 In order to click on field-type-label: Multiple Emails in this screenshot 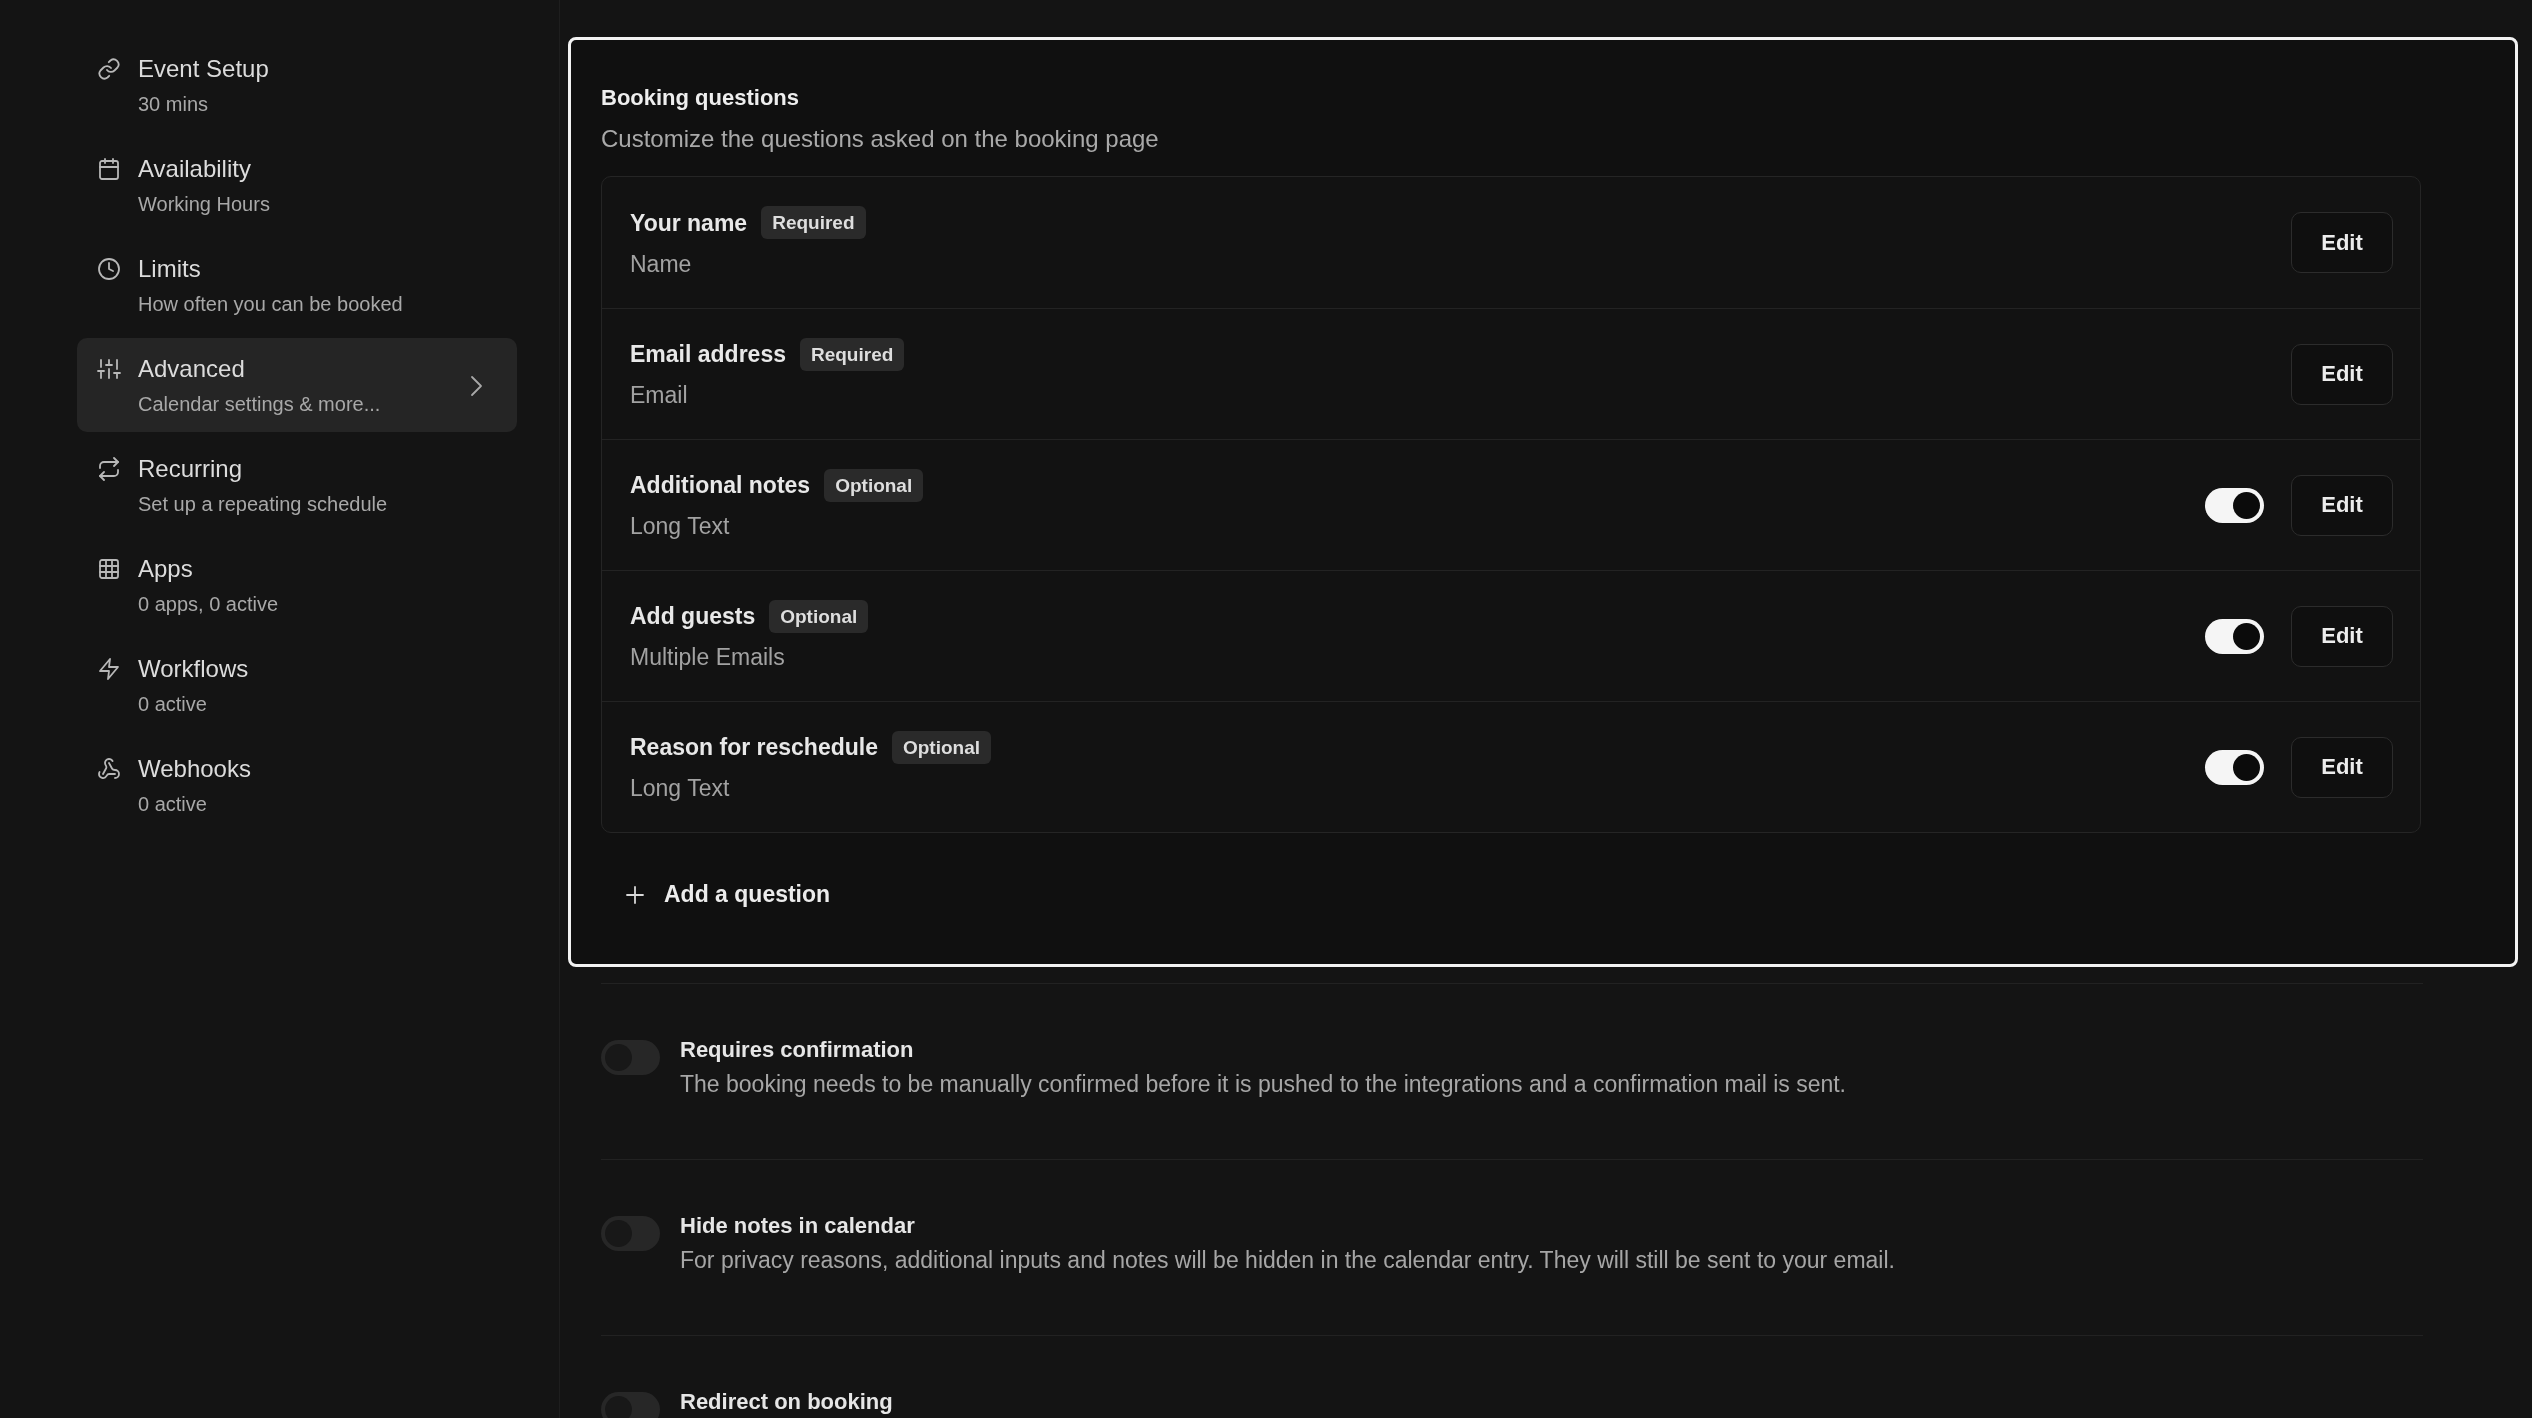, I will do `click(708, 657)`.